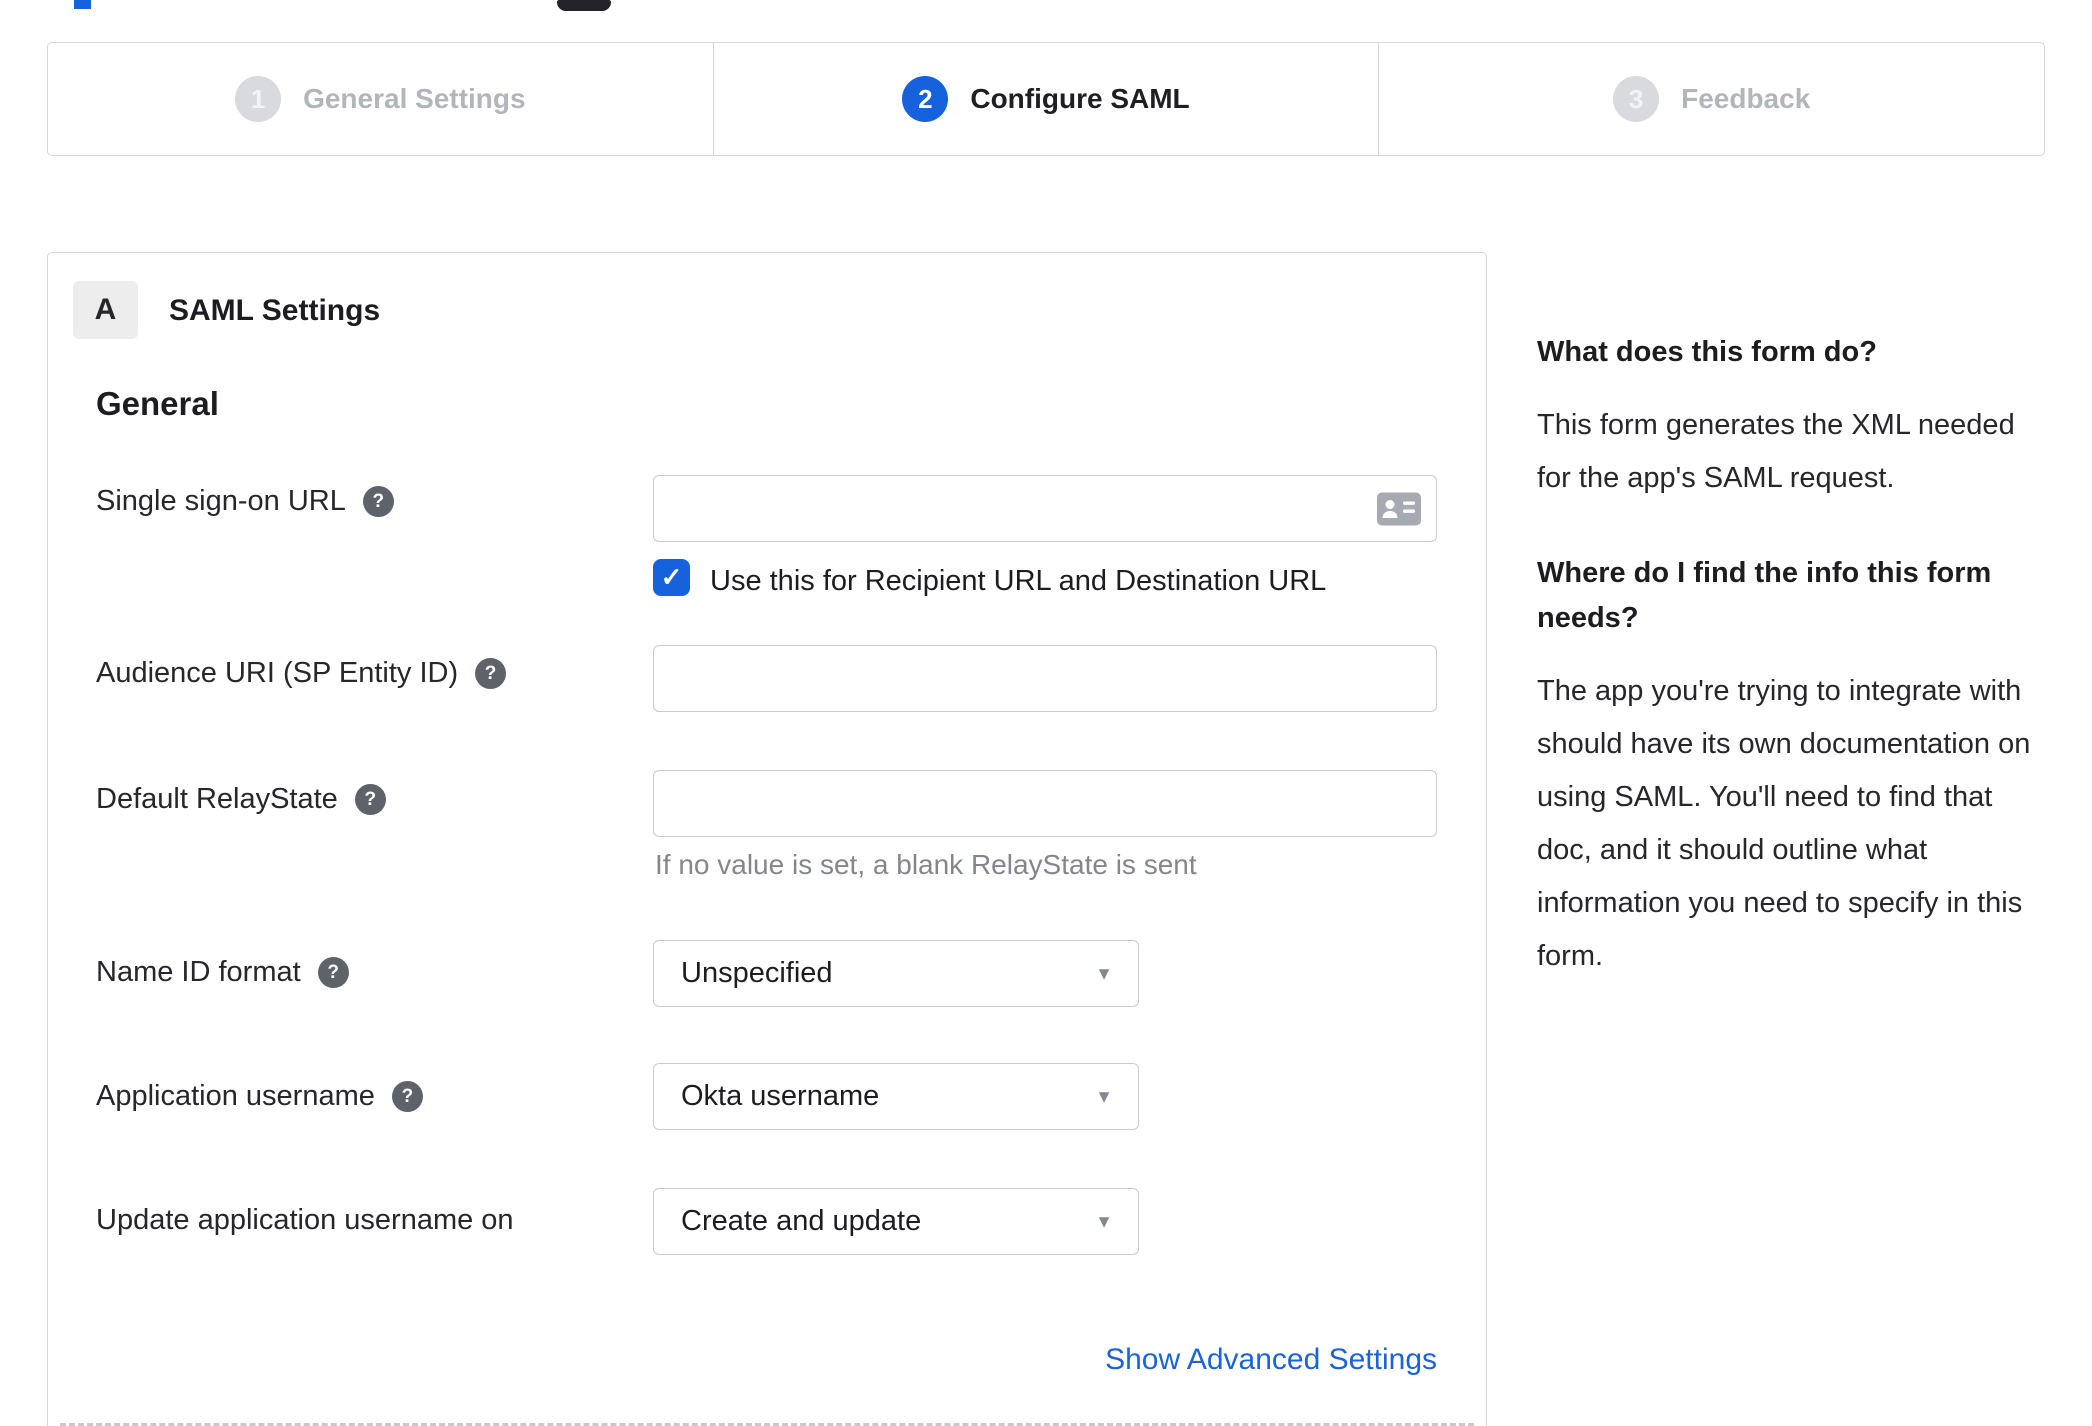  What do you see at coordinates (157, 403) in the screenshot?
I see `general-heading: General` at bounding box center [157, 403].